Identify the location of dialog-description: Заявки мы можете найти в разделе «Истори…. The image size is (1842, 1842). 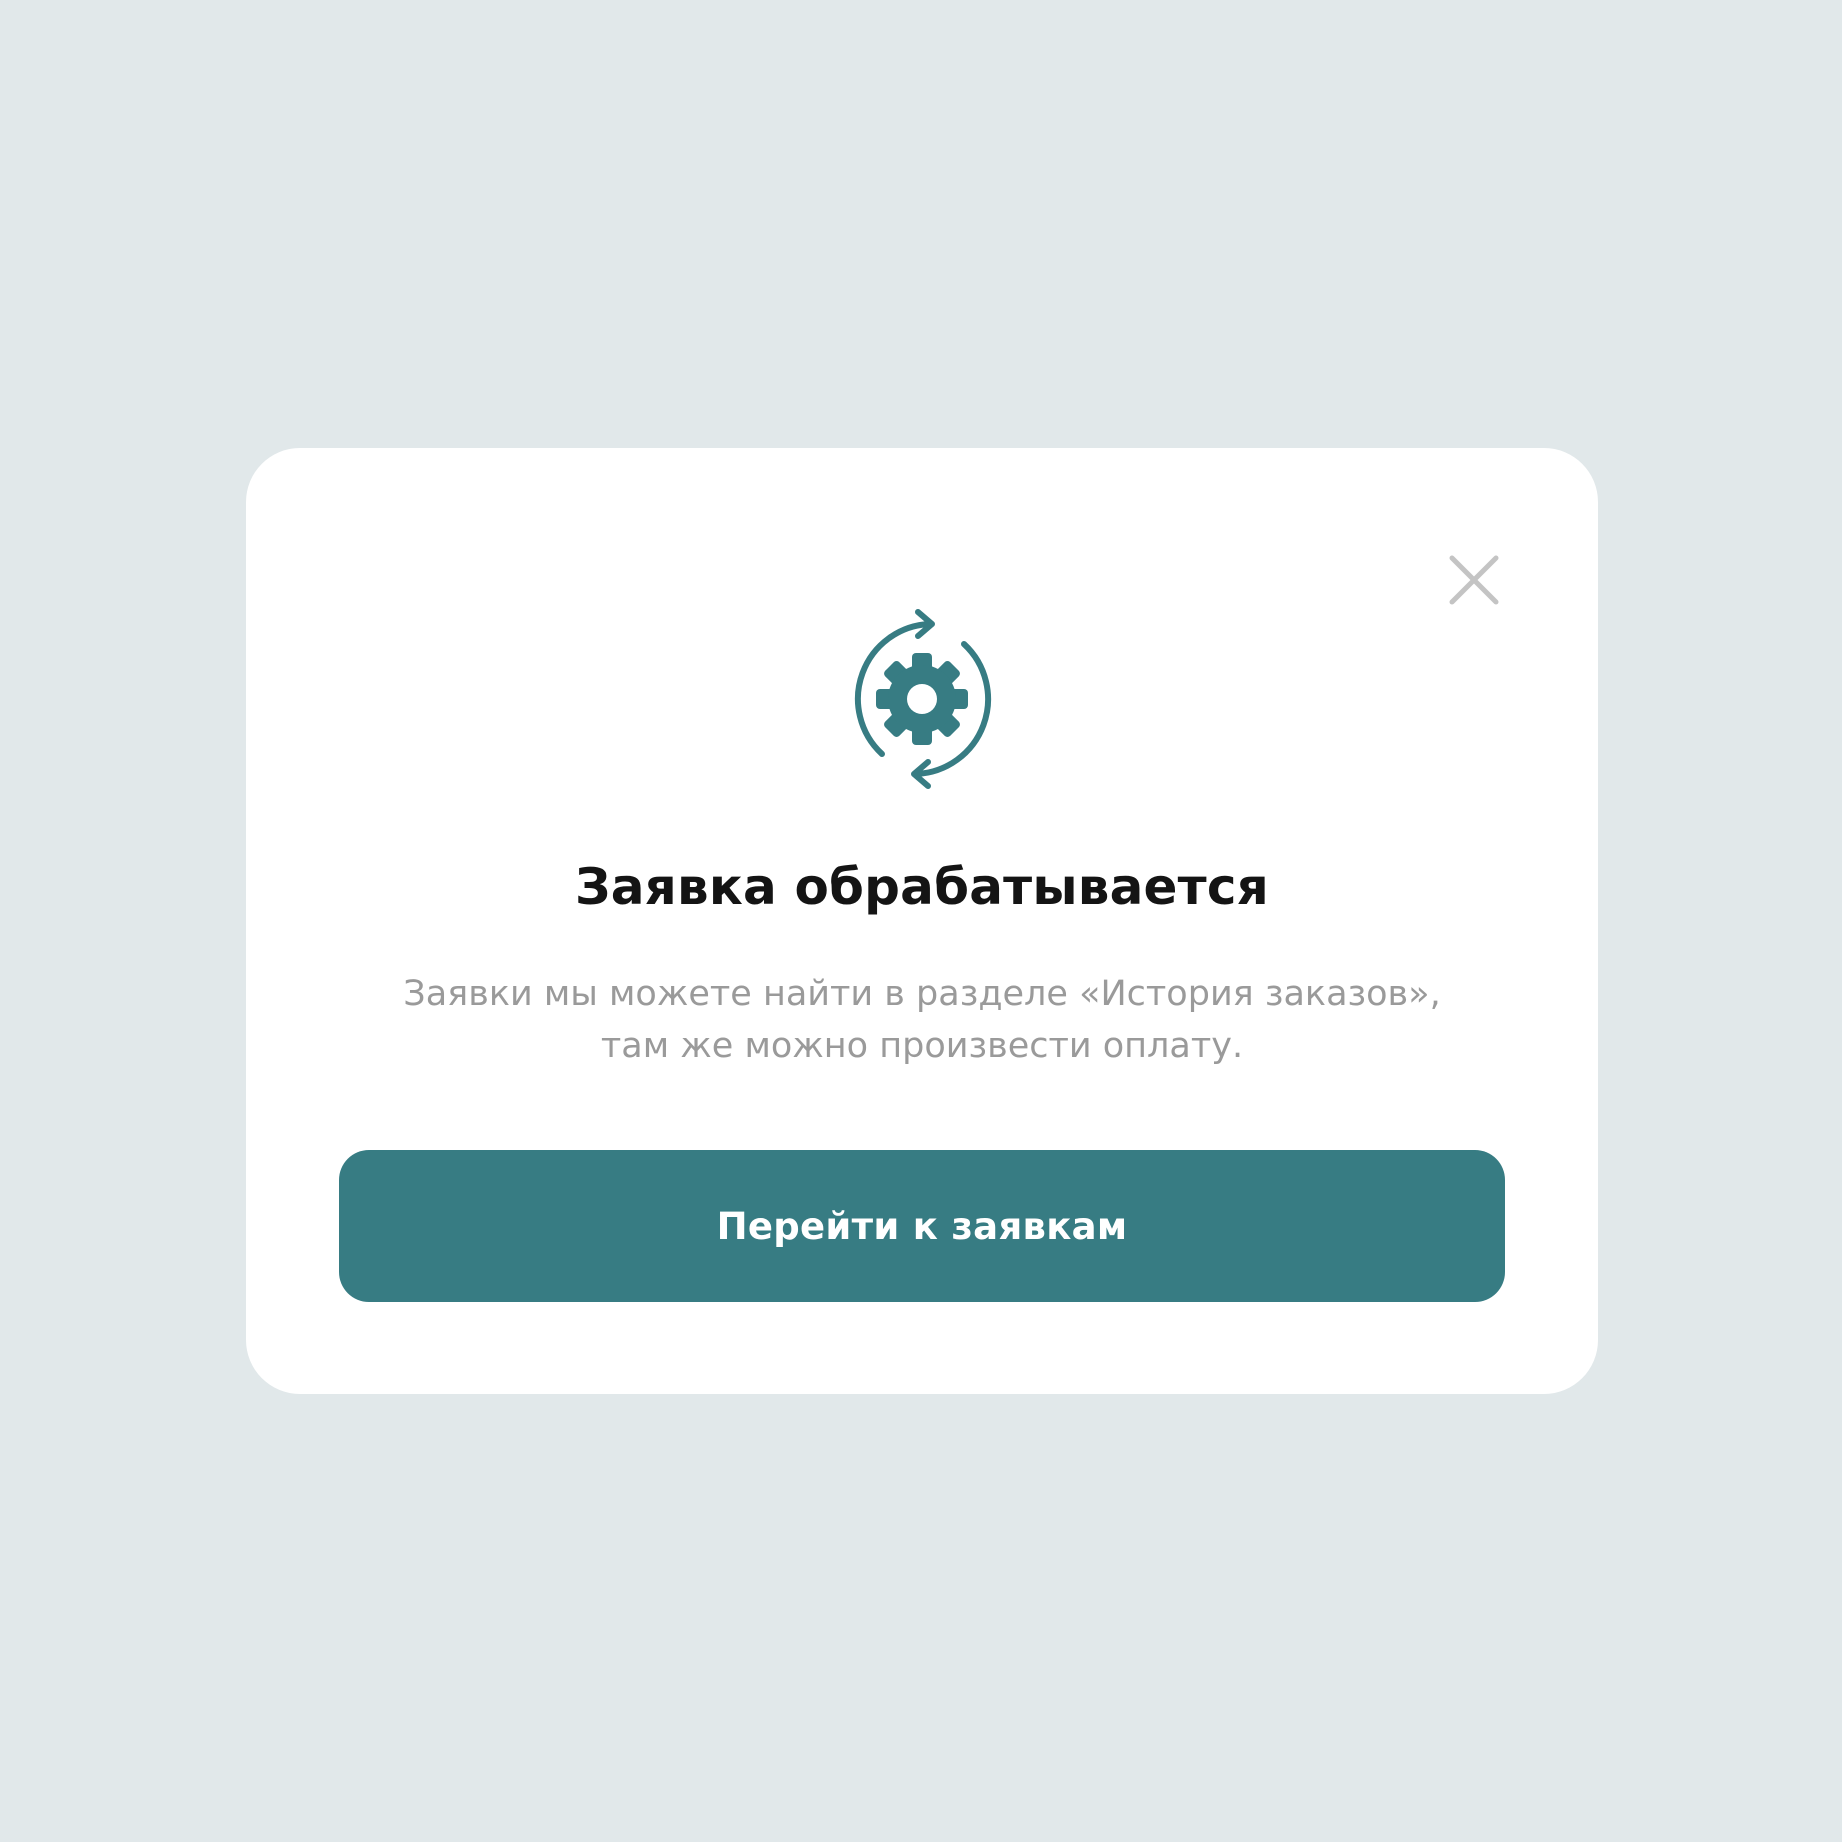
(922, 1020).